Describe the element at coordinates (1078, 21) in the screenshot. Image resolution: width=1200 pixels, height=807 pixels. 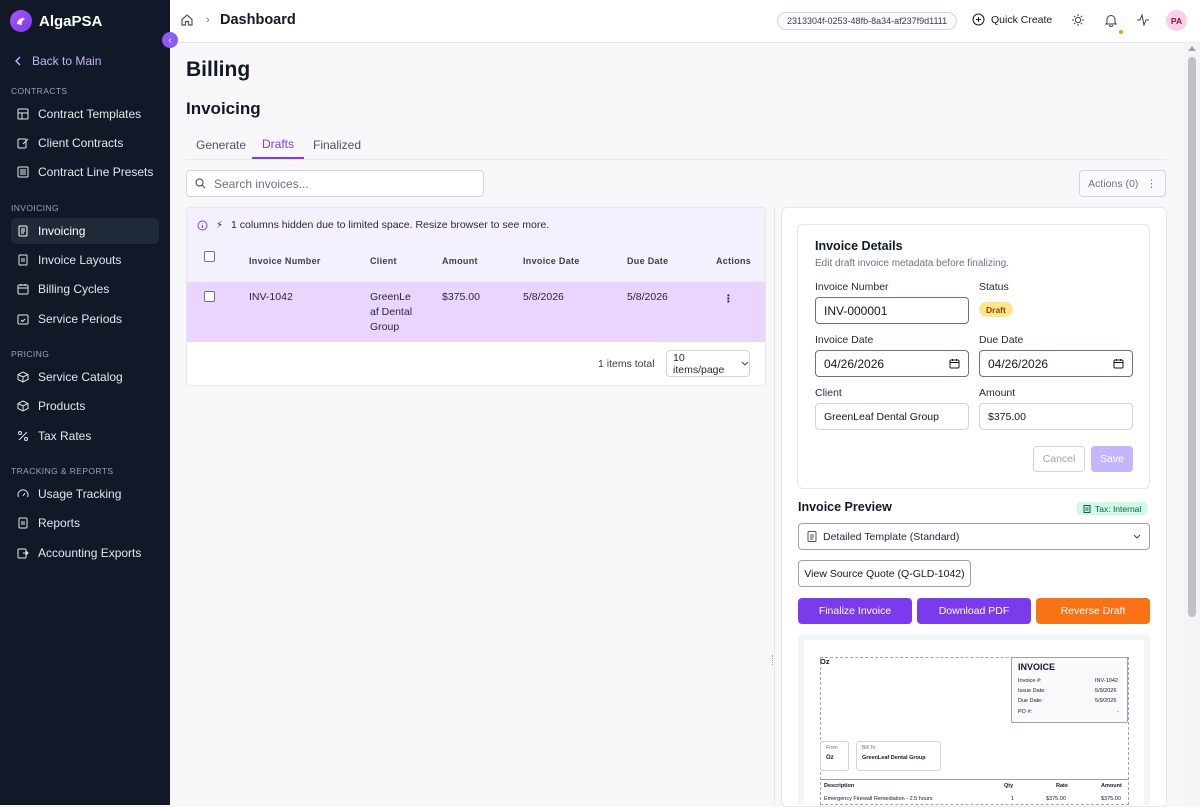
I see `theme-toggle-icon` at that location.